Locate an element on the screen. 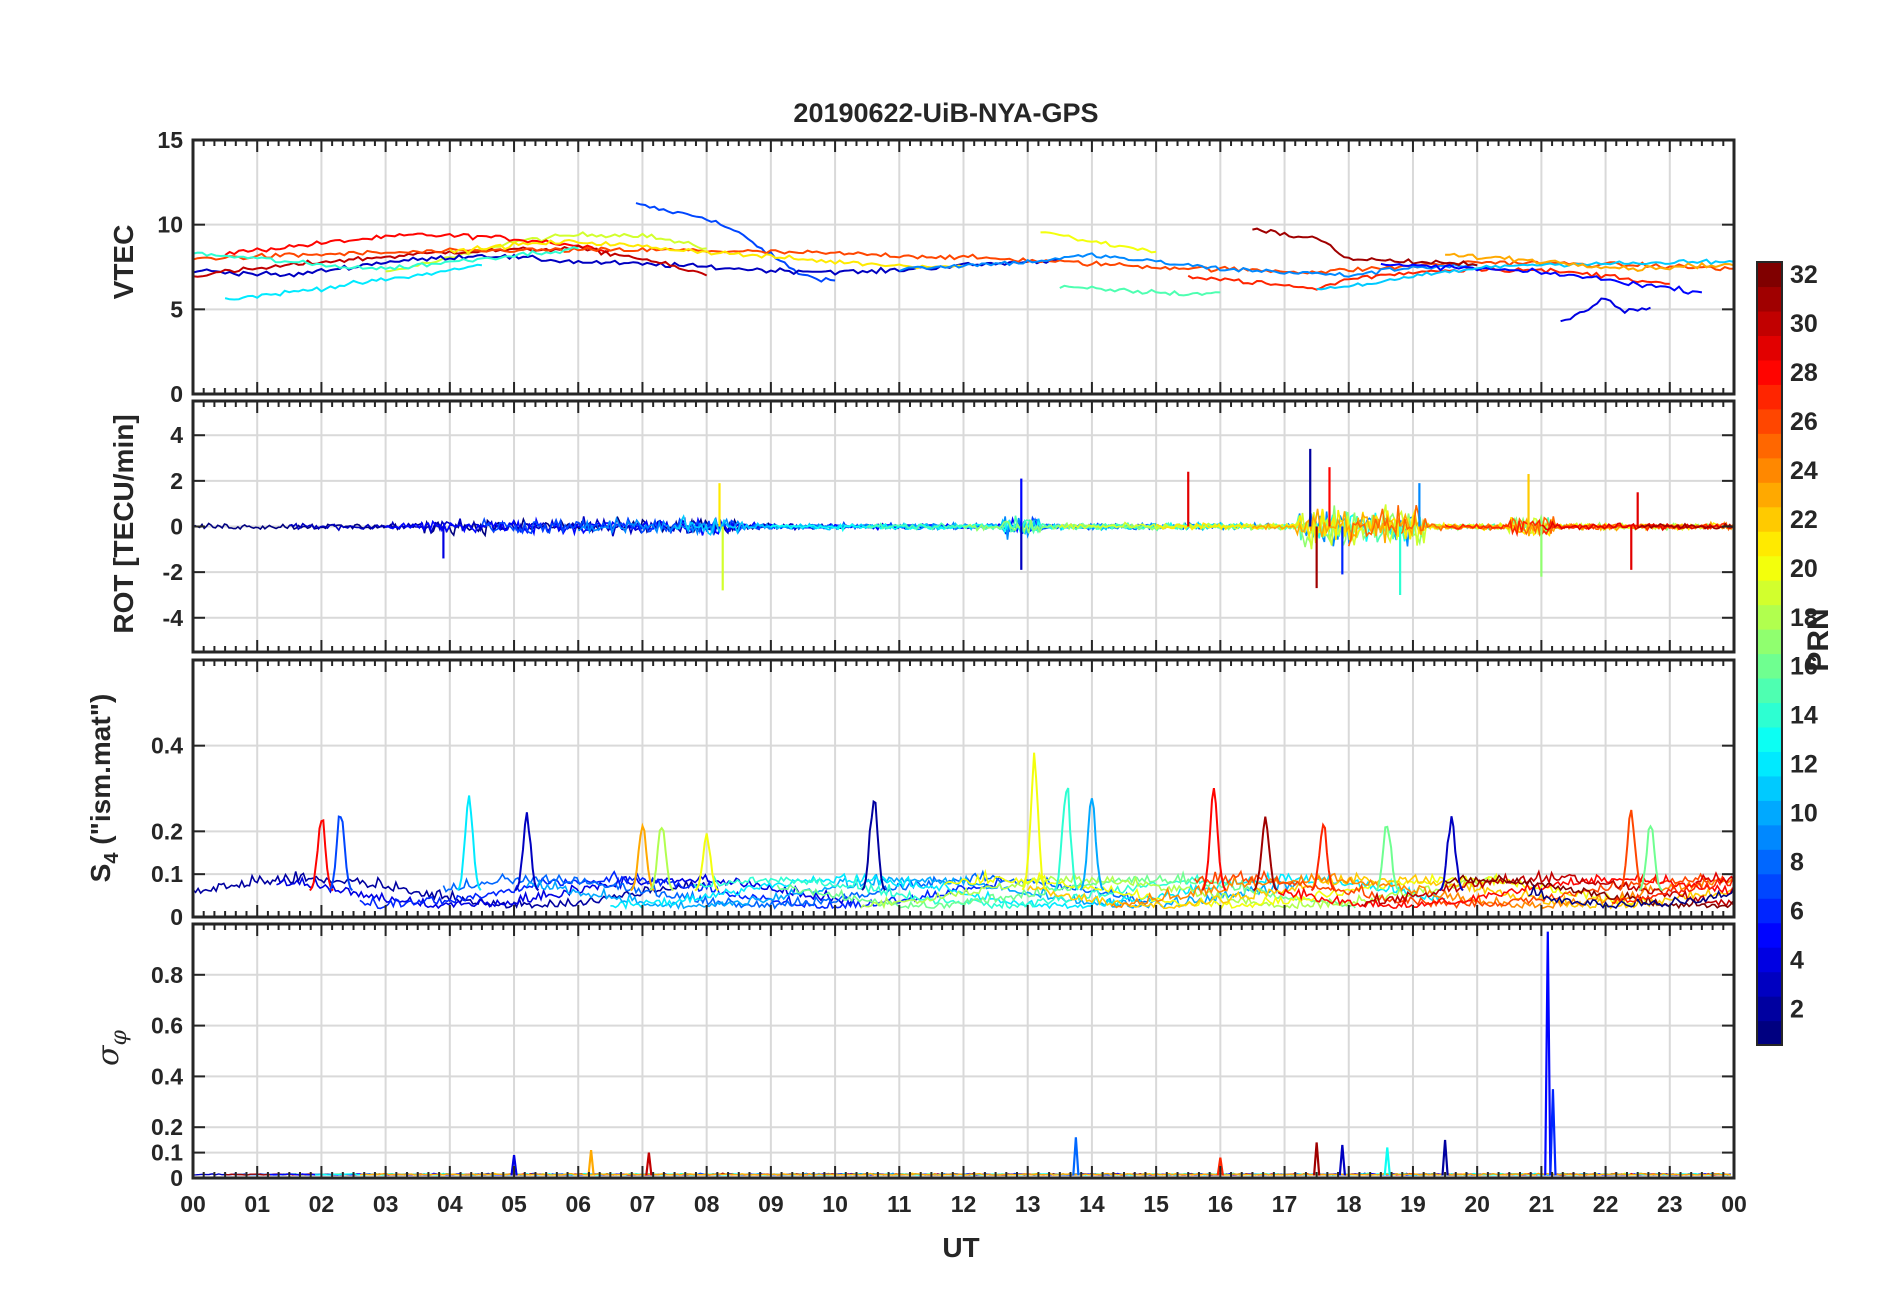 The image size is (1902, 1292). x-tick-label: 03 is located at coordinates (386, 1204).